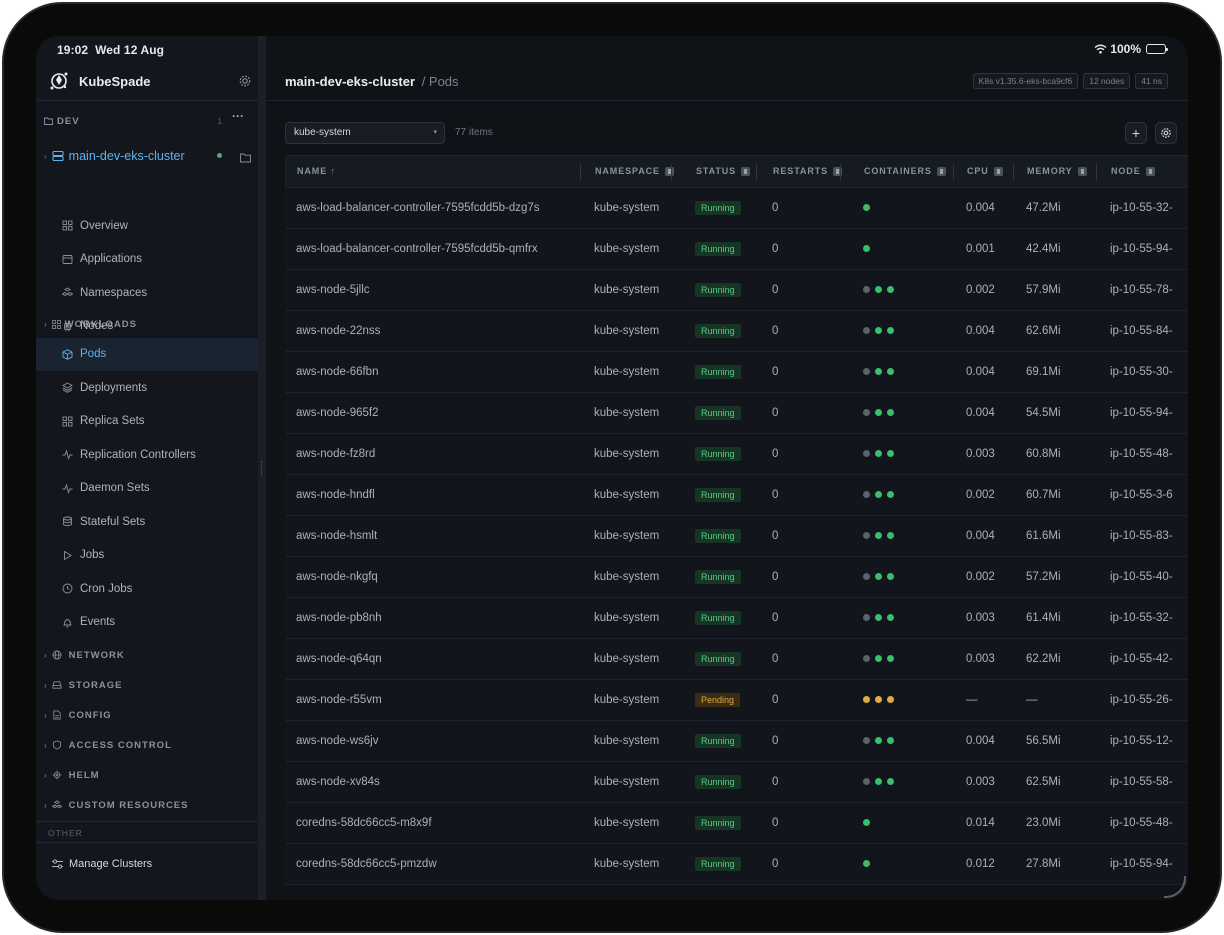  What do you see at coordinates (238, 116) in the screenshot?
I see `group-more-button: ···` at bounding box center [238, 116].